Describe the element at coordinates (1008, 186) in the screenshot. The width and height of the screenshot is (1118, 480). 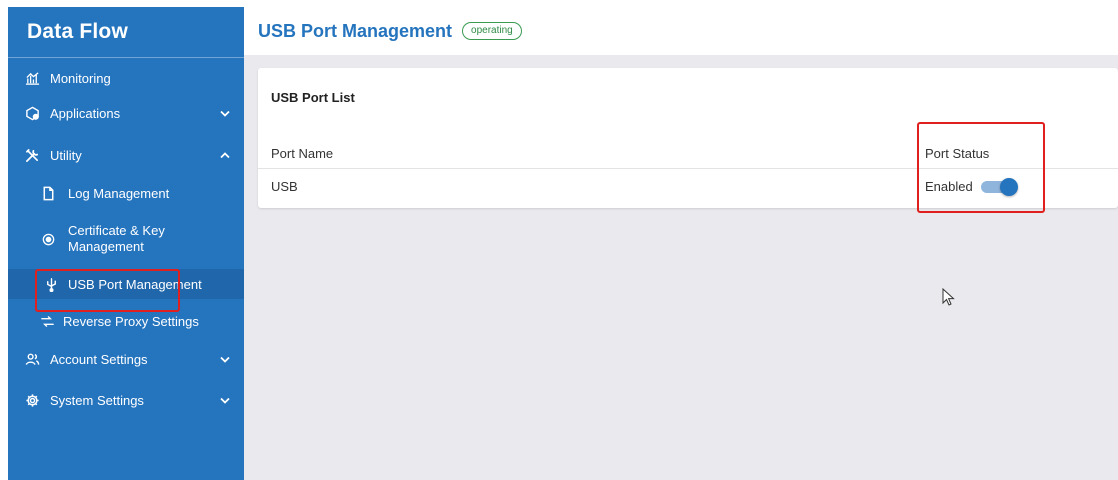
I see `toggle-knob` at that location.